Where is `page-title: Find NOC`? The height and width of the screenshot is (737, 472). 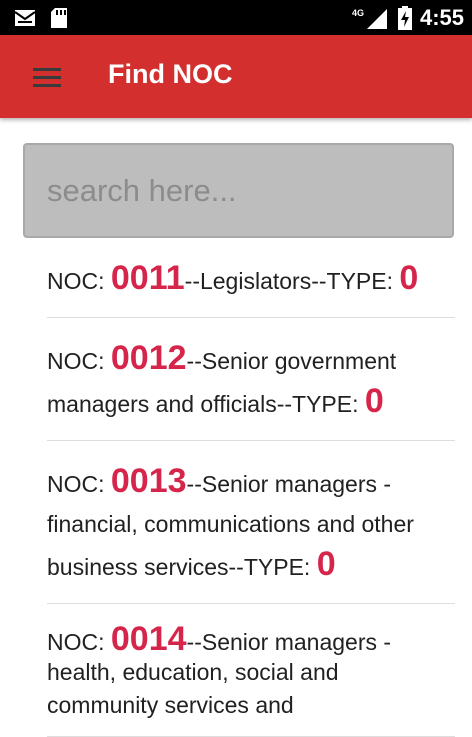 page-title: Find NOC is located at coordinates (170, 74).